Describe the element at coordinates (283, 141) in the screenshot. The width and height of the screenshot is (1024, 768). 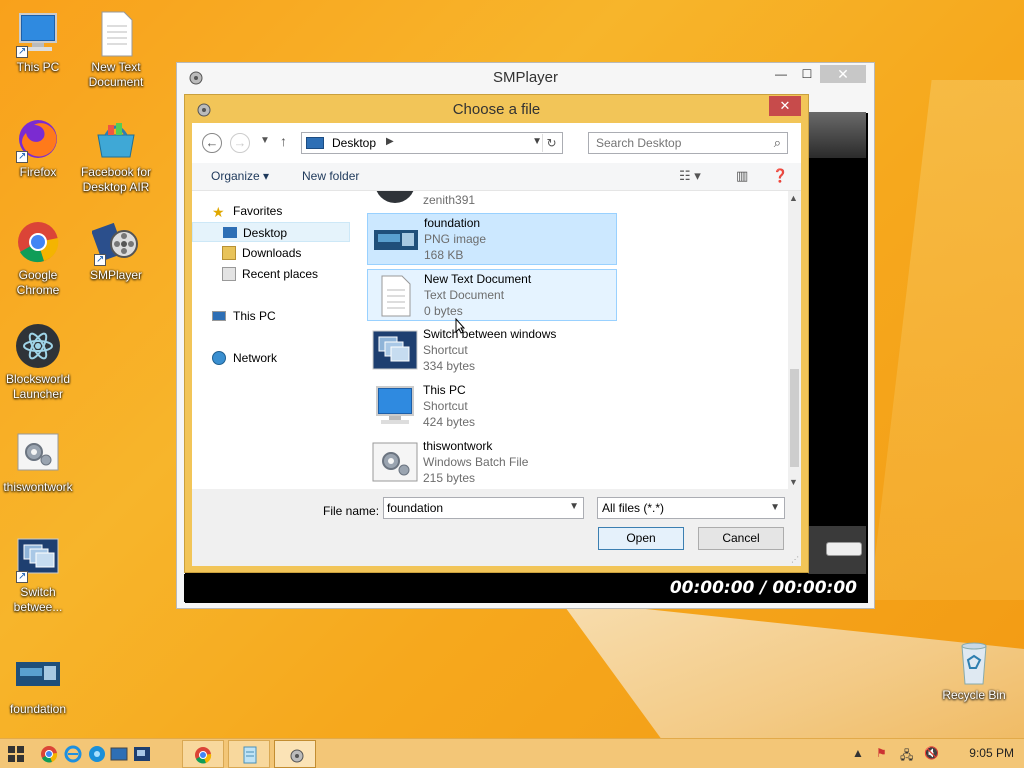
I see `up-arrow-icon: ↑` at that location.